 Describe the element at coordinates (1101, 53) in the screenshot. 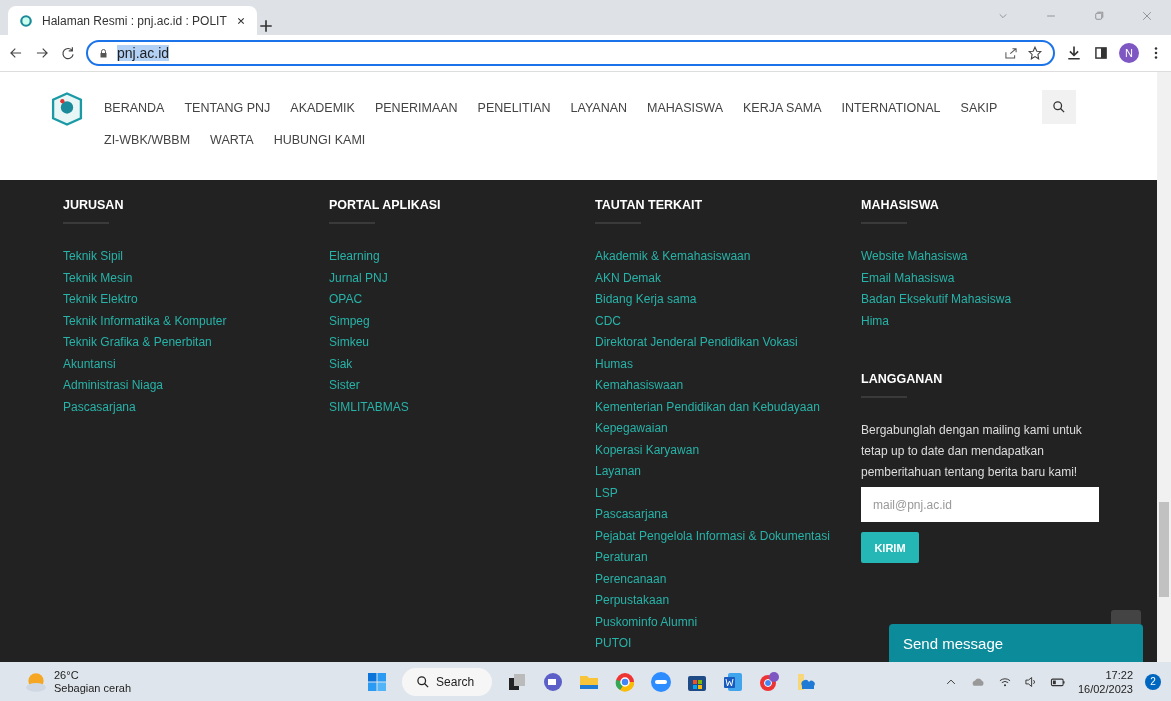

I see `side-panel-icon` at that location.